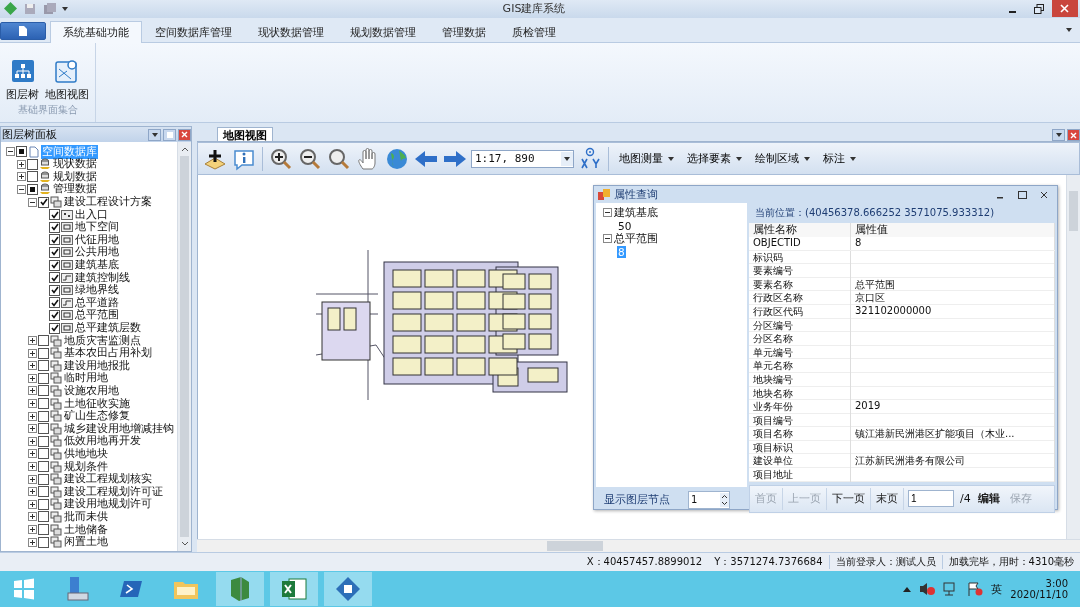 This screenshot has height=607, width=1080. Describe the element at coordinates (108, 202) in the screenshot. I see `tree-item: 建设工程设计方案` at that location.